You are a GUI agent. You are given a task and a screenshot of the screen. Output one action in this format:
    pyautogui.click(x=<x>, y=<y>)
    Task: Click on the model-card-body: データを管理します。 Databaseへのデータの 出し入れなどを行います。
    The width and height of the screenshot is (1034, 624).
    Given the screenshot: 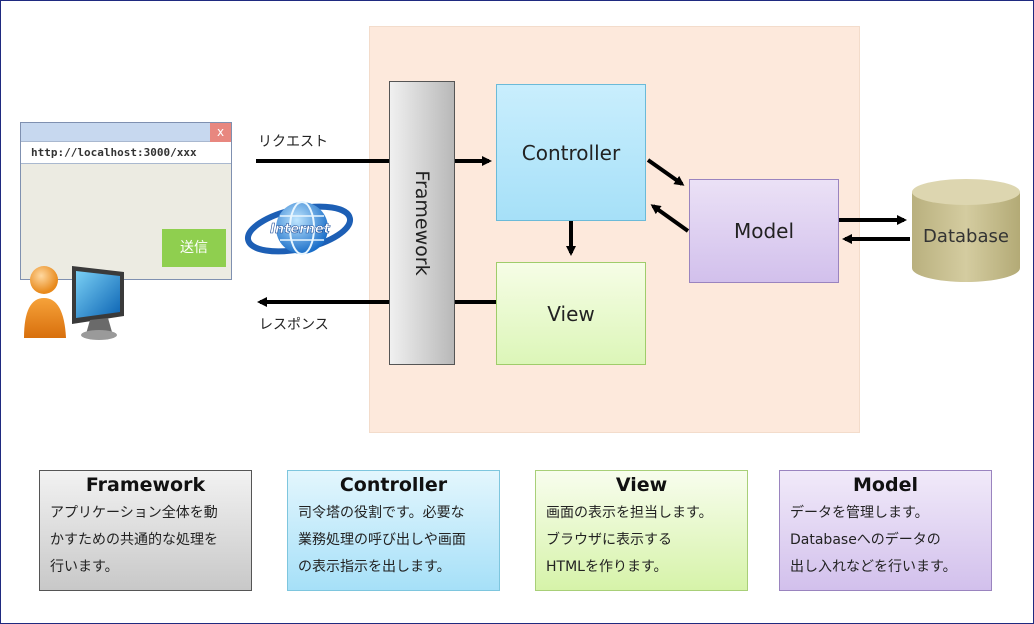 What is the action you would take?
    pyautogui.click(x=873, y=540)
    